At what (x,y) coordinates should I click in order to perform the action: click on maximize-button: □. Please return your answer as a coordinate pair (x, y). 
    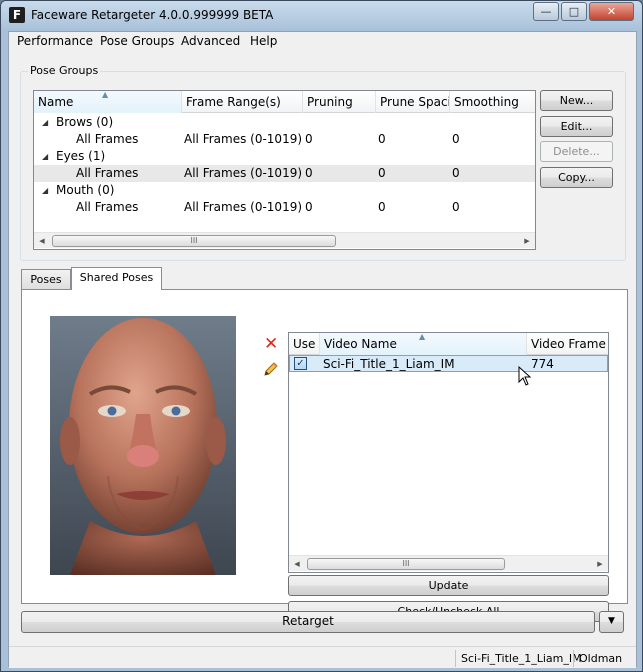
    Looking at the image, I should click on (574, 11).